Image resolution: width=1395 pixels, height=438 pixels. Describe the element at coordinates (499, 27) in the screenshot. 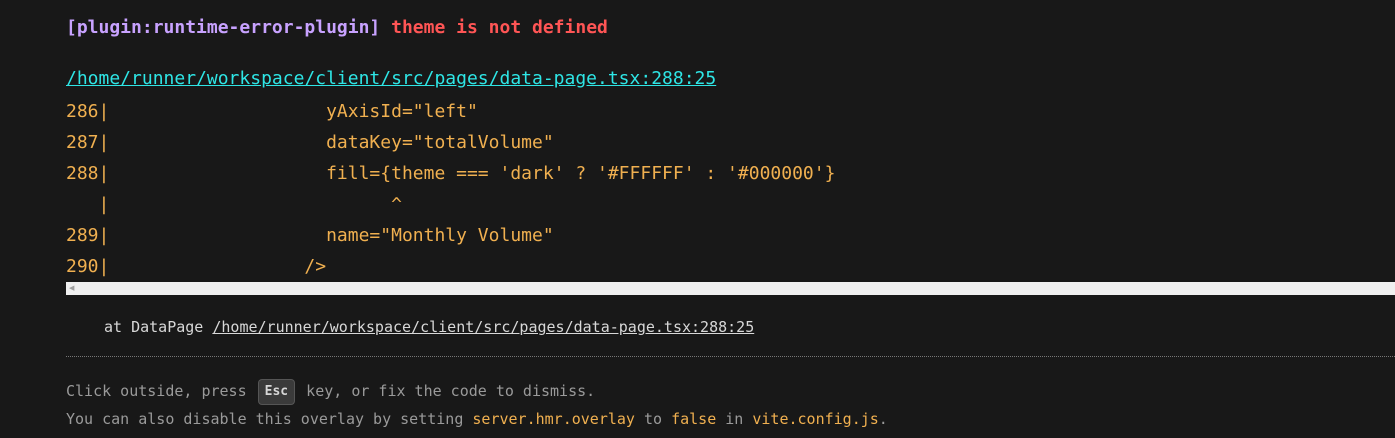

I see `error-text: theme is not defined` at that location.